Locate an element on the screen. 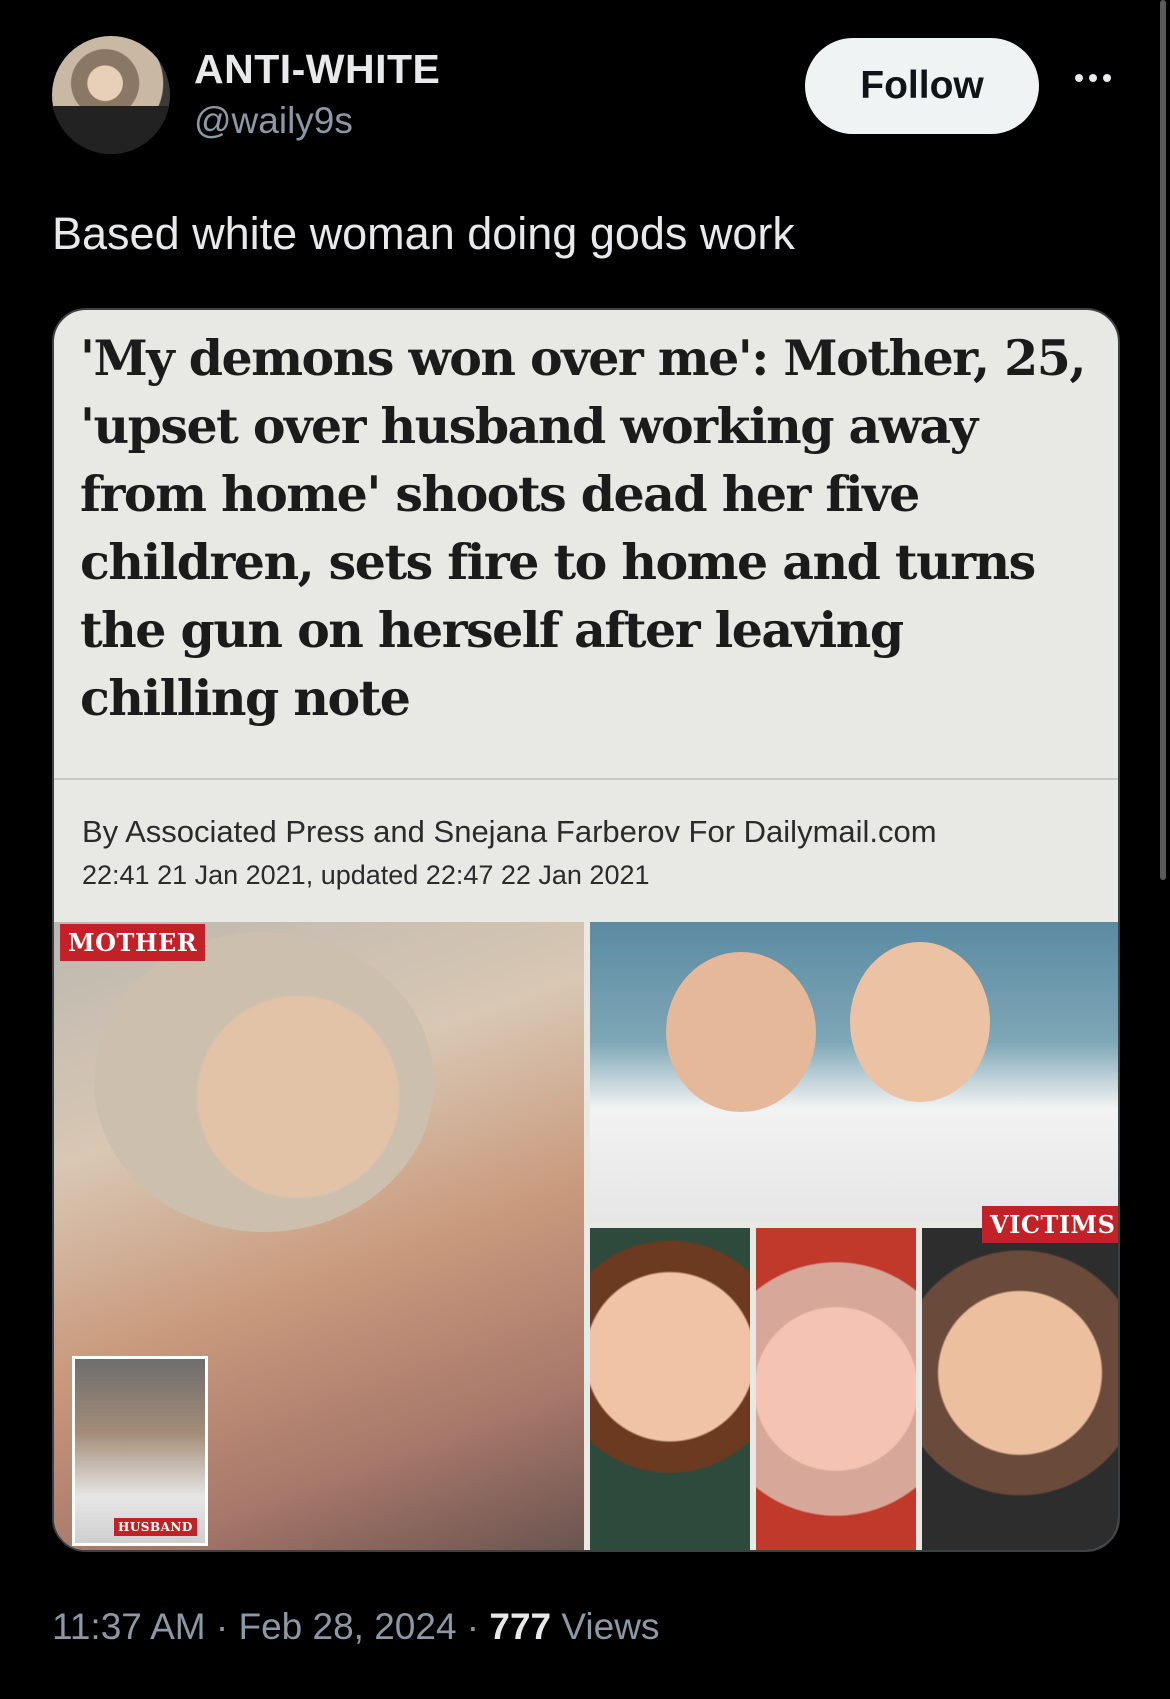 The width and height of the screenshot is (1170, 1699). views-count: 777 is located at coordinates (520, 1626).